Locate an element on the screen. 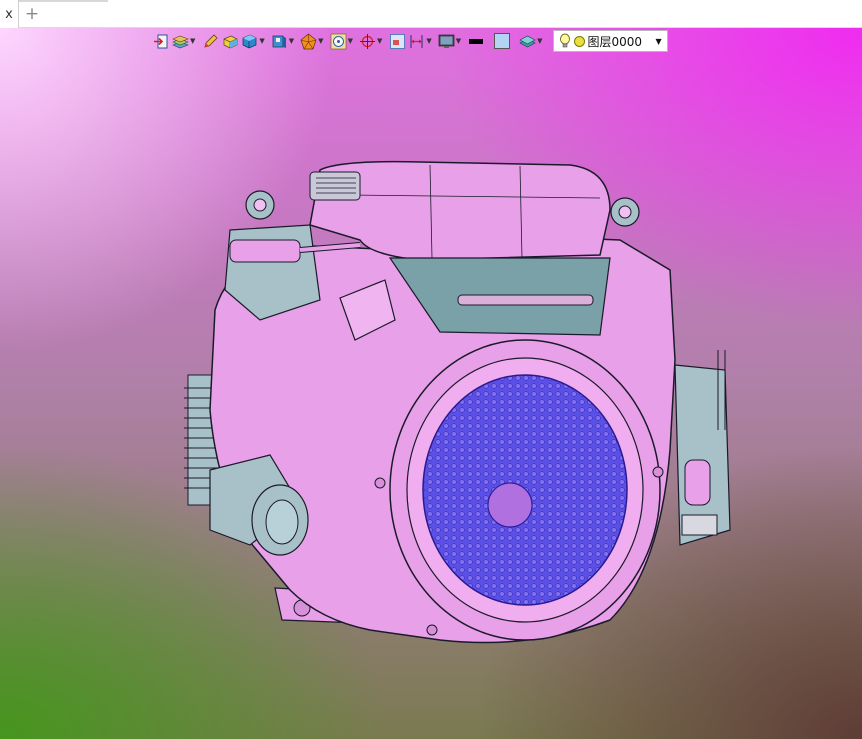 The image size is (862, 739). new-tab-button: + is located at coordinates (32, 14).